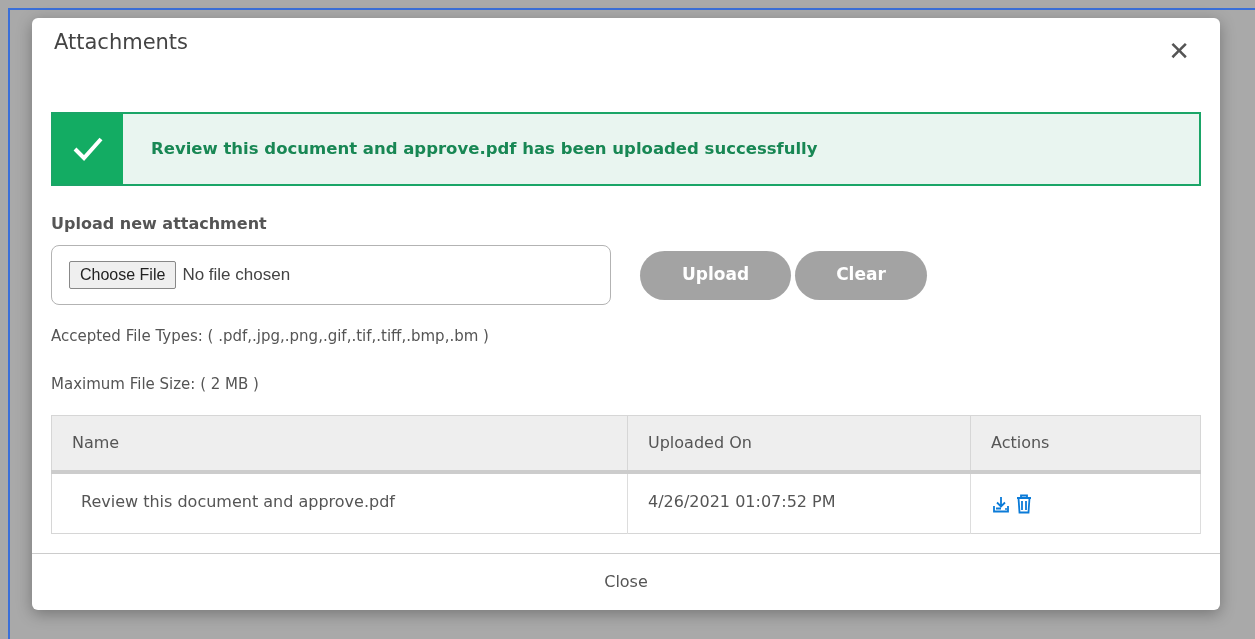 This screenshot has height=639, width=1255. Describe the element at coordinates (155, 384) in the screenshot. I see `upload-note: Maximum File Size: ( 2 MB )` at that location.